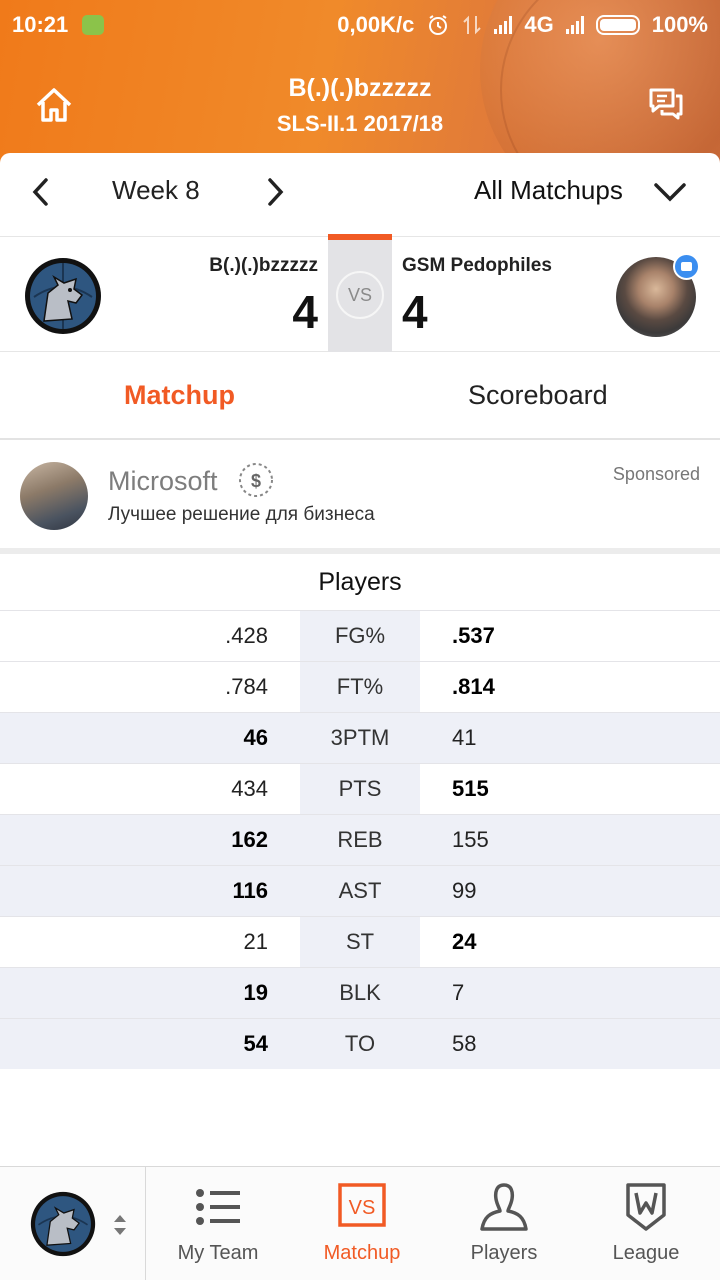  I want to click on stat-category: 3PTM, so click(360, 738).